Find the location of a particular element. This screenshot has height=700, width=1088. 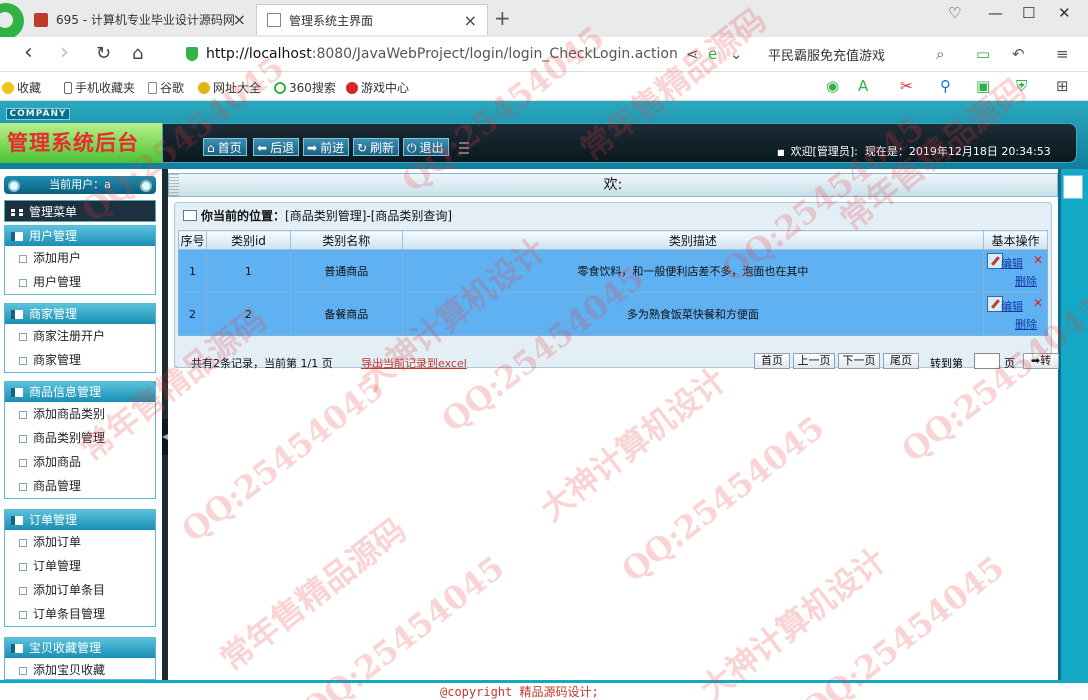

fav-collect: 收藏 is located at coordinates (21, 87).